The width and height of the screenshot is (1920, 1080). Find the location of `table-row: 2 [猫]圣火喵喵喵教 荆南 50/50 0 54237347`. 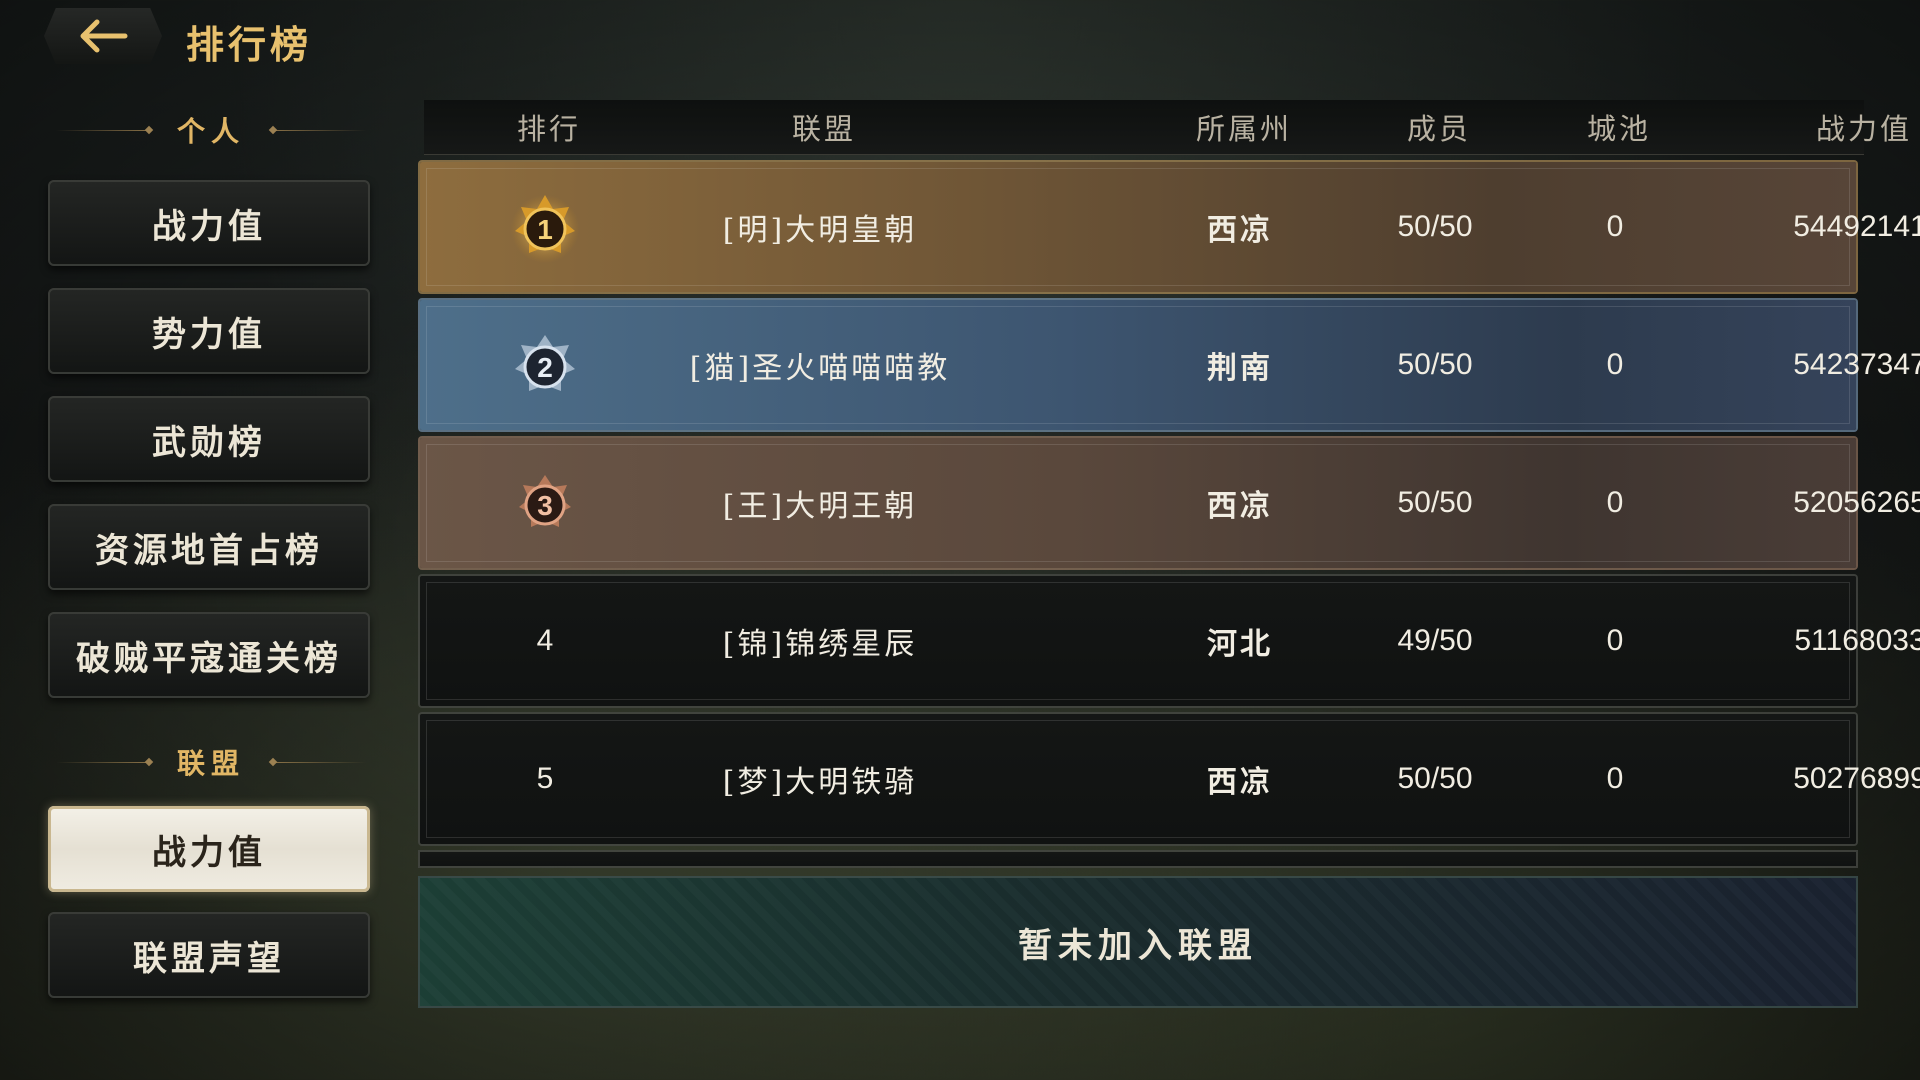

table-row: 2 [猫]圣火喵喵喵教 荆南 50/50 0 54237347 is located at coordinates (1170, 365).